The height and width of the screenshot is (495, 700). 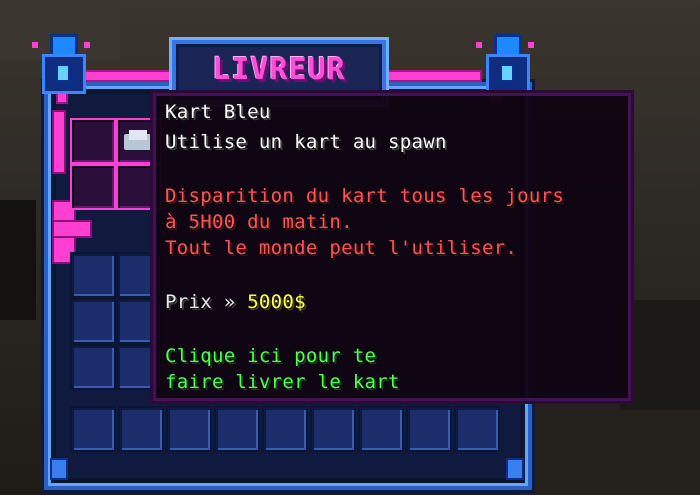 What do you see at coordinates (279, 69) in the screenshot?
I see `shop-title: LIVREUR` at bounding box center [279, 69].